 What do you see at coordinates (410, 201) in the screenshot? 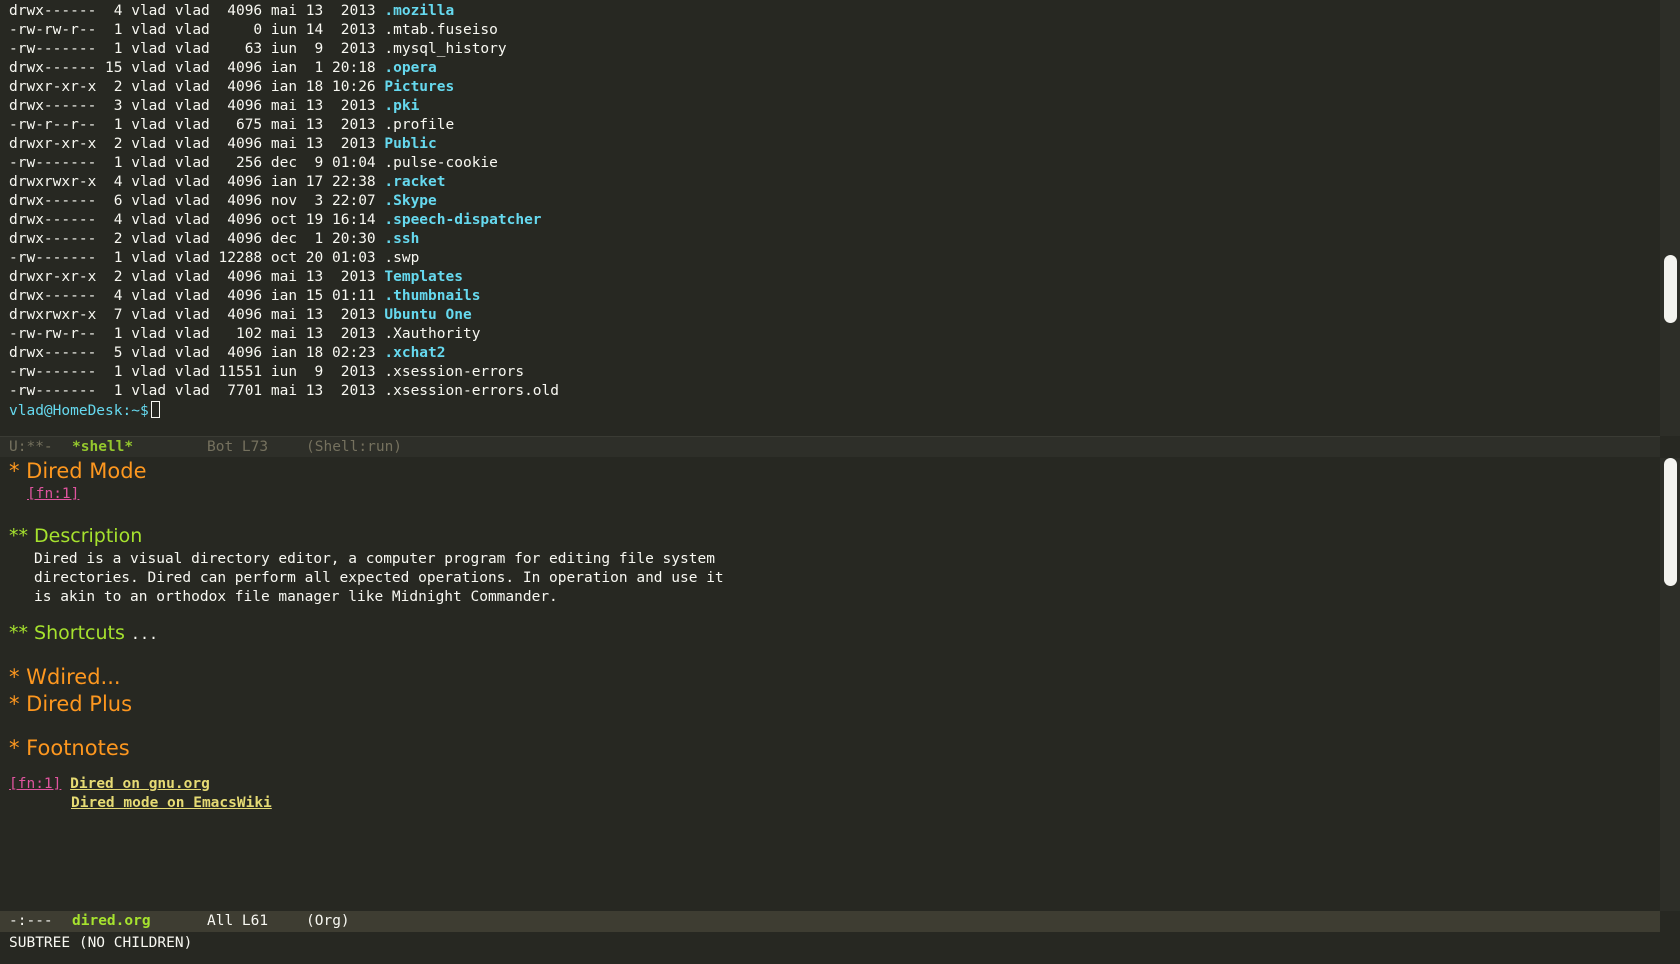
I see `directory-name: .Skype` at bounding box center [410, 201].